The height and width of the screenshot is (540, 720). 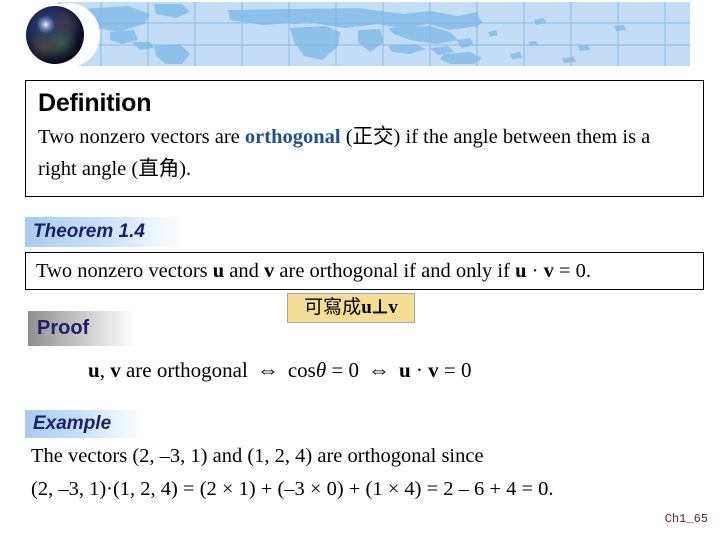 I want to click on callout-note: 可寫成u⊥v, so click(x=351, y=308).